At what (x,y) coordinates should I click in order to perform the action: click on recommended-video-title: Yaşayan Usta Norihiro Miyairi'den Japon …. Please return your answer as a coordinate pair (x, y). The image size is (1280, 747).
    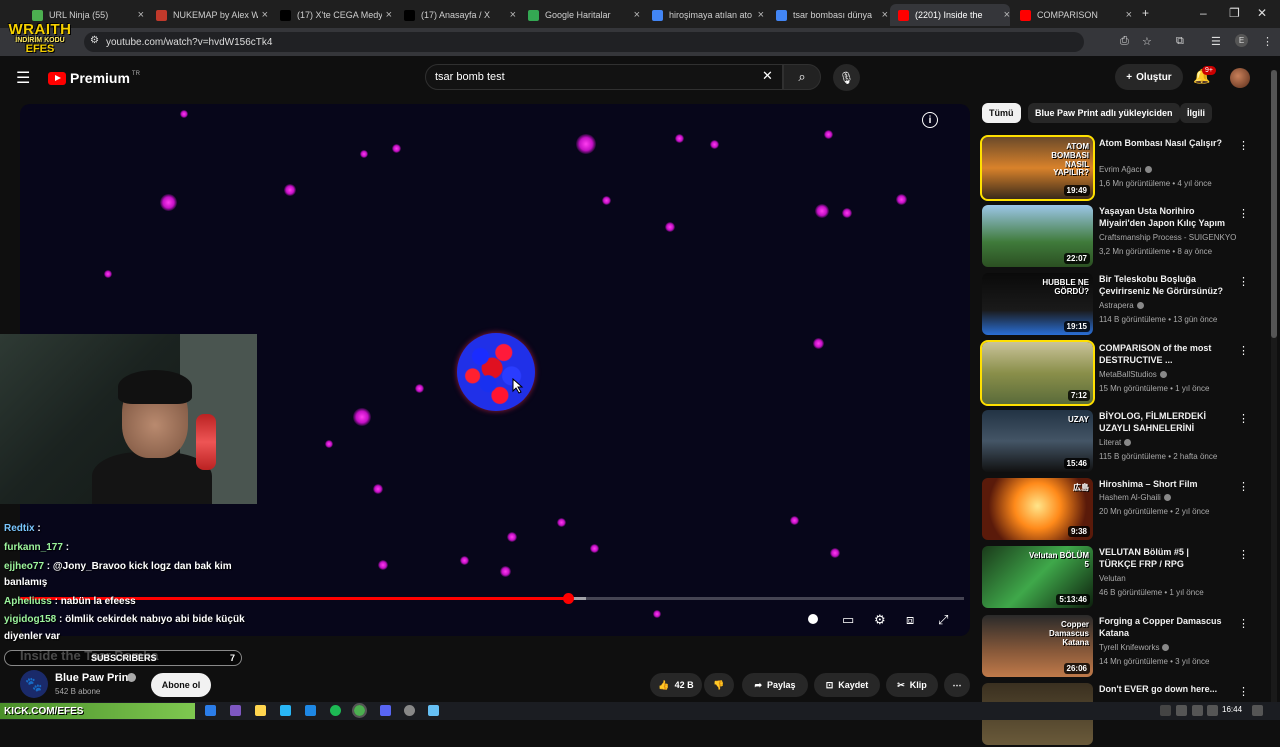
    Looking at the image, I should click on (1163, 217).